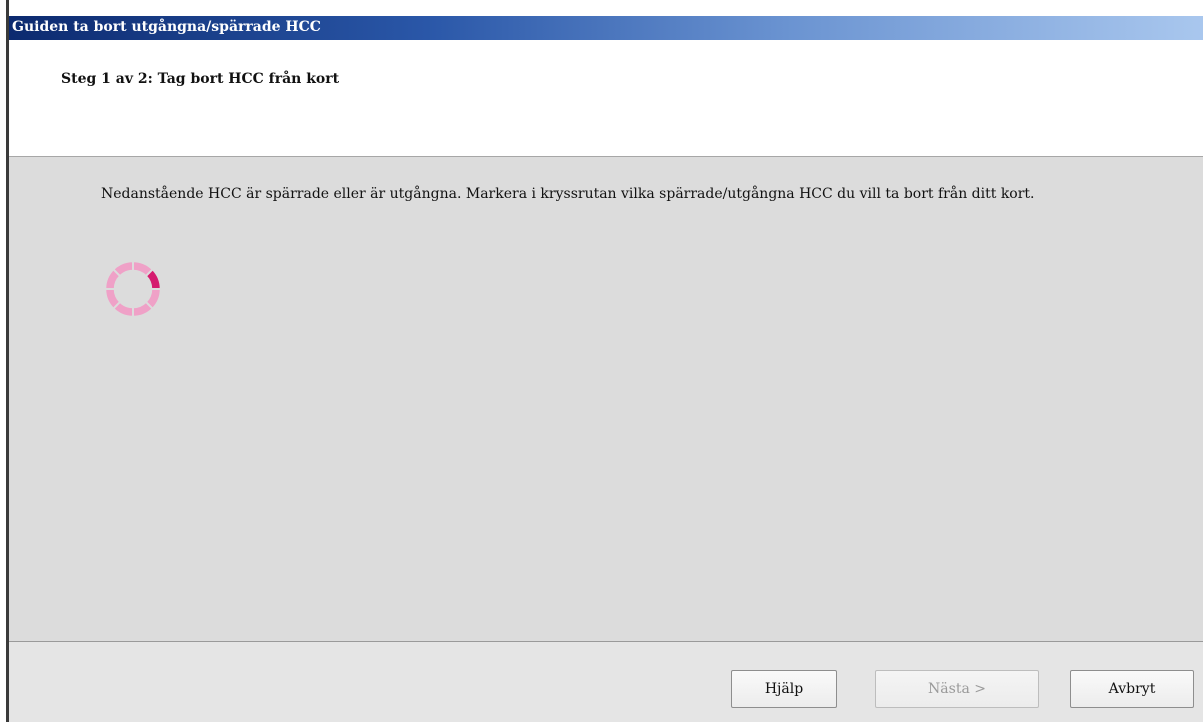 This screenshot has width=1203, height=722. I want to click on window-title: Guiden ta bort utgångna/spärrade HCC, so click(166, 27).